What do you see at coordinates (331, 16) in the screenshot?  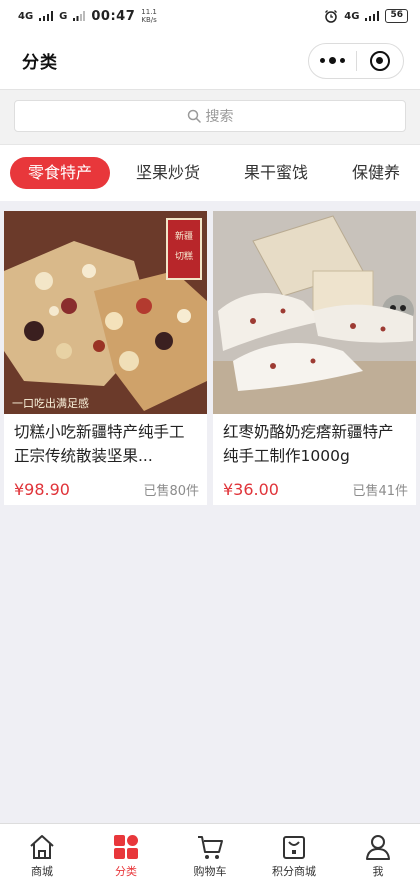 I see `alarm-clock-icon` at bounding box center [331, 16].